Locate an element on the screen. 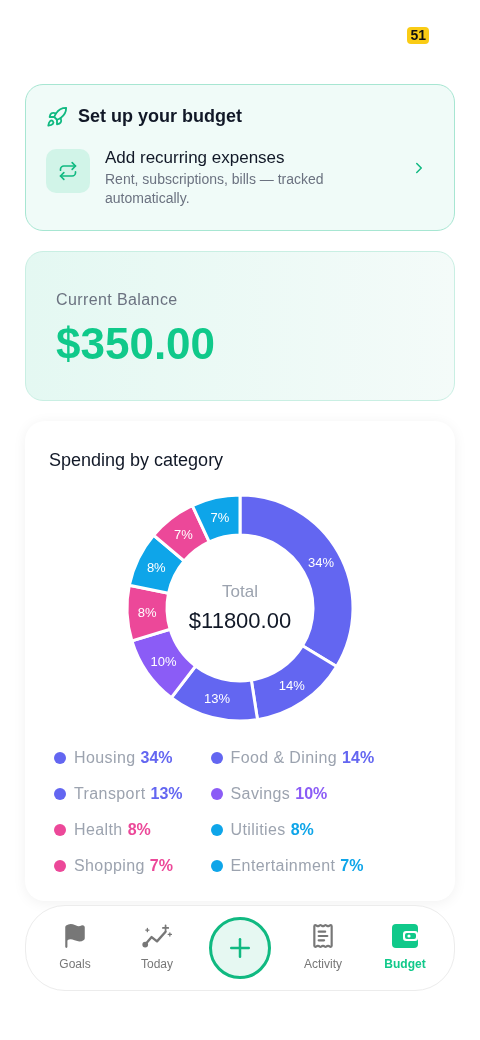 This screenshot has height=1040, width=480. spending-title: Spending by category is located at coordinates (137, 460).